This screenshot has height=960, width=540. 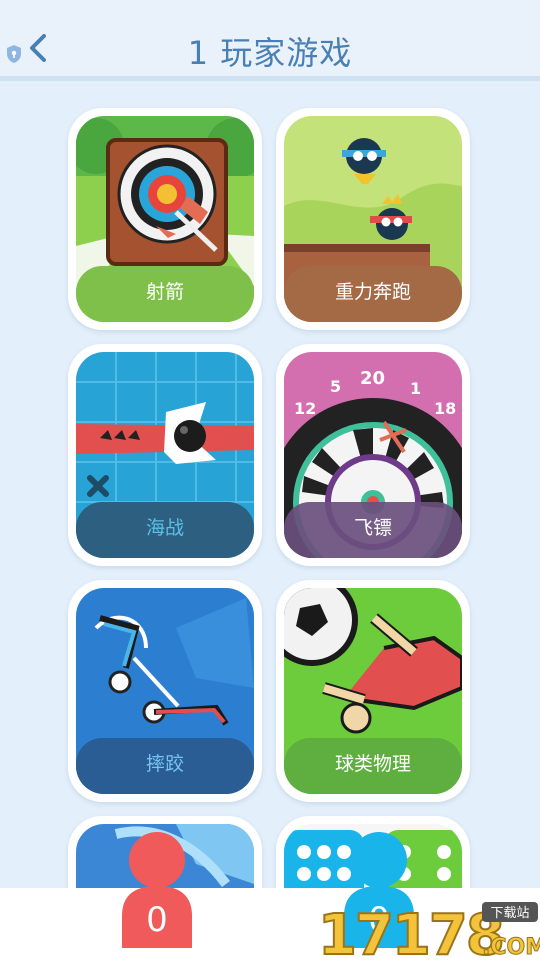 I want to click on watermark-domain: .COM, so click(x=511, y=947).